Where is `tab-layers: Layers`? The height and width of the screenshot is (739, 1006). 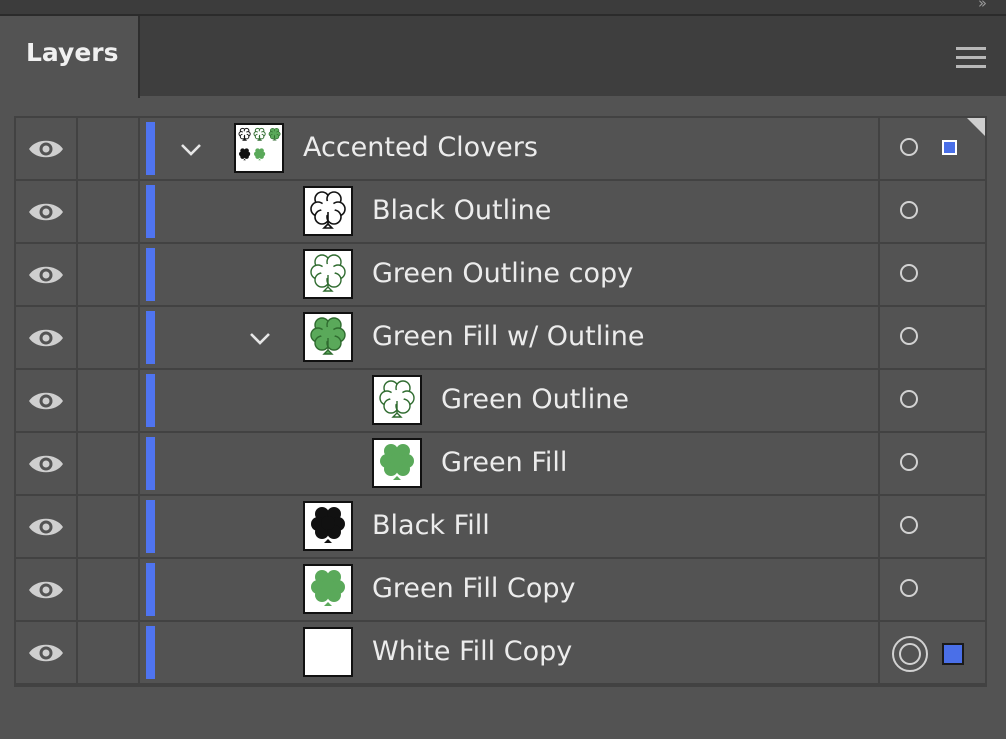 tab-layers: Layers is located at coordinates (70, 57).